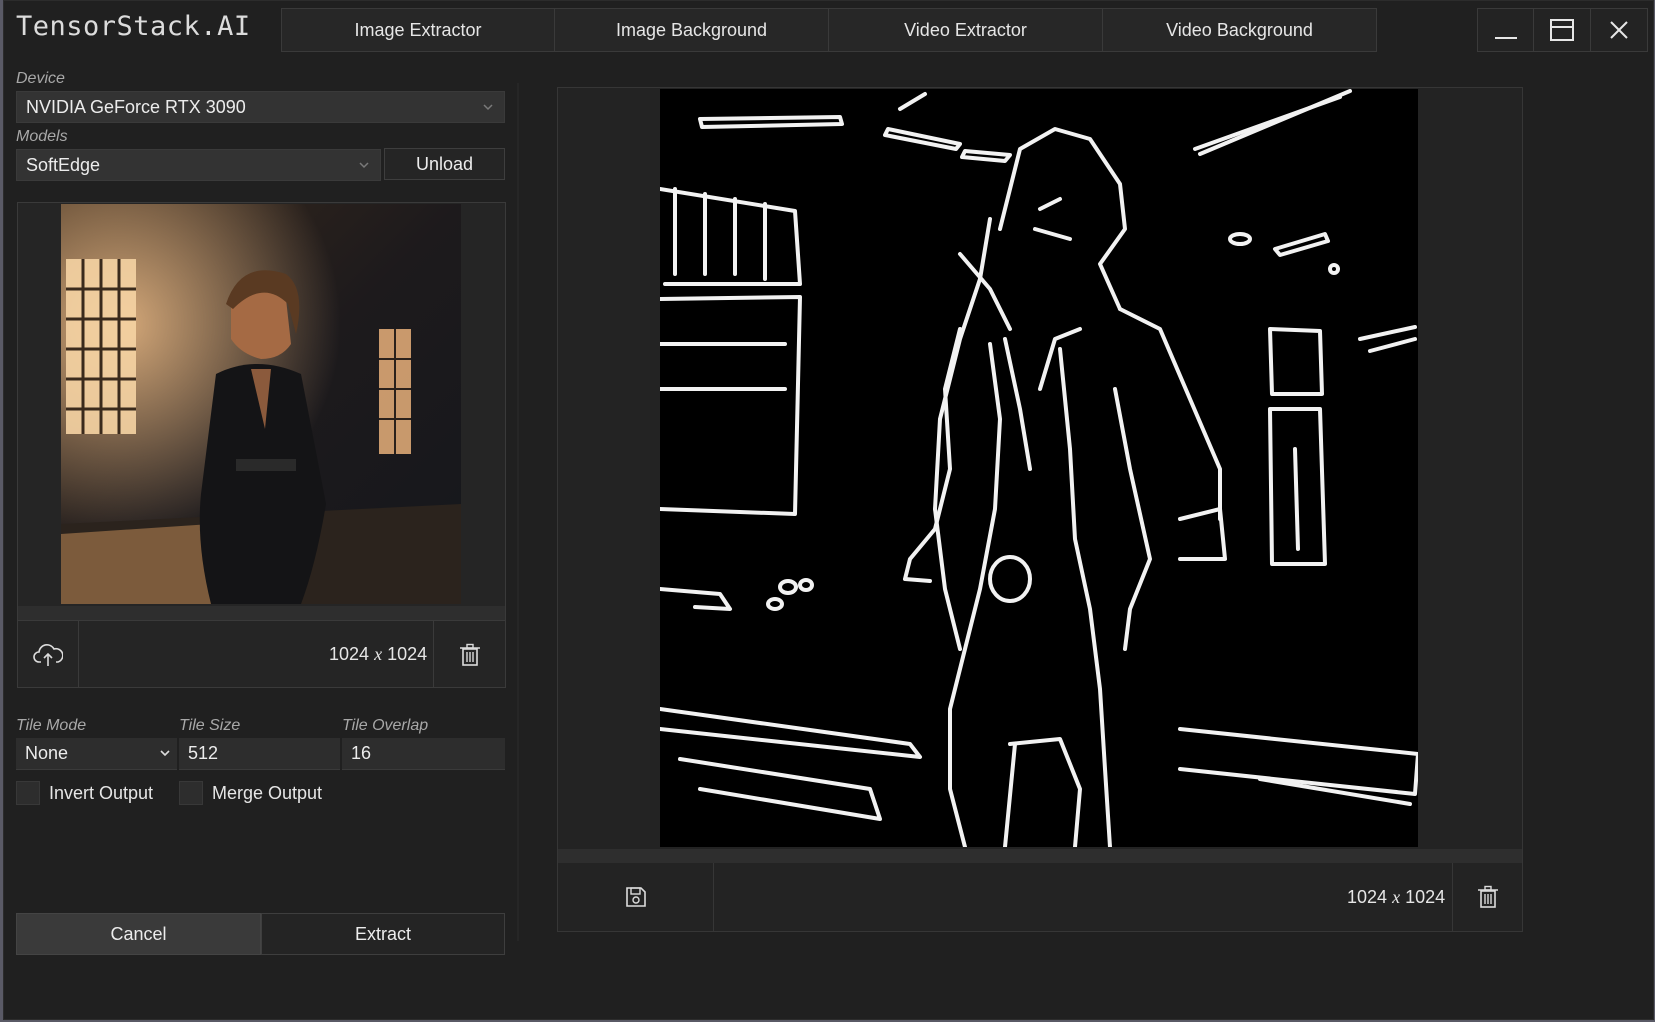 This screenshot has height=1022, width=1655. What do you see at coordinates (1040, 856) in the screenshot?
I see `output-preview-scrollbar` at bounding box center [1040, 856].